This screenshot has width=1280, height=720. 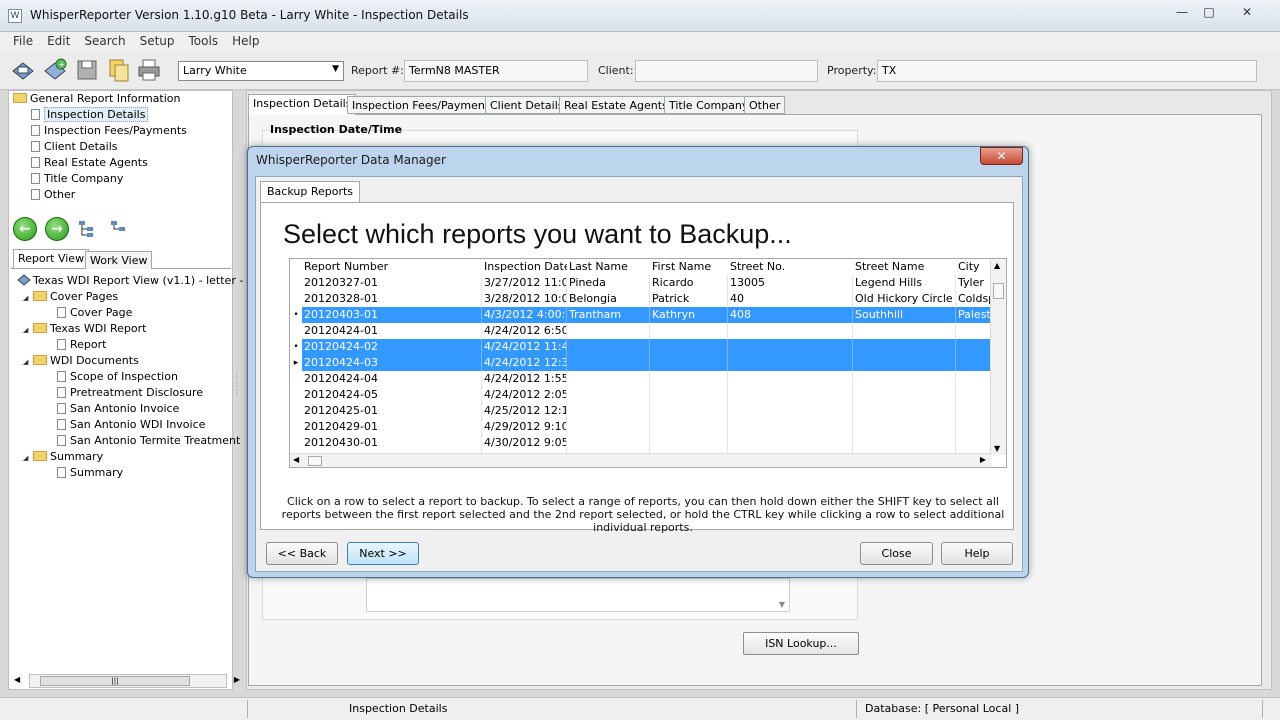 I want to click on notes-textarea: ▼, so click(x=578, y=595).